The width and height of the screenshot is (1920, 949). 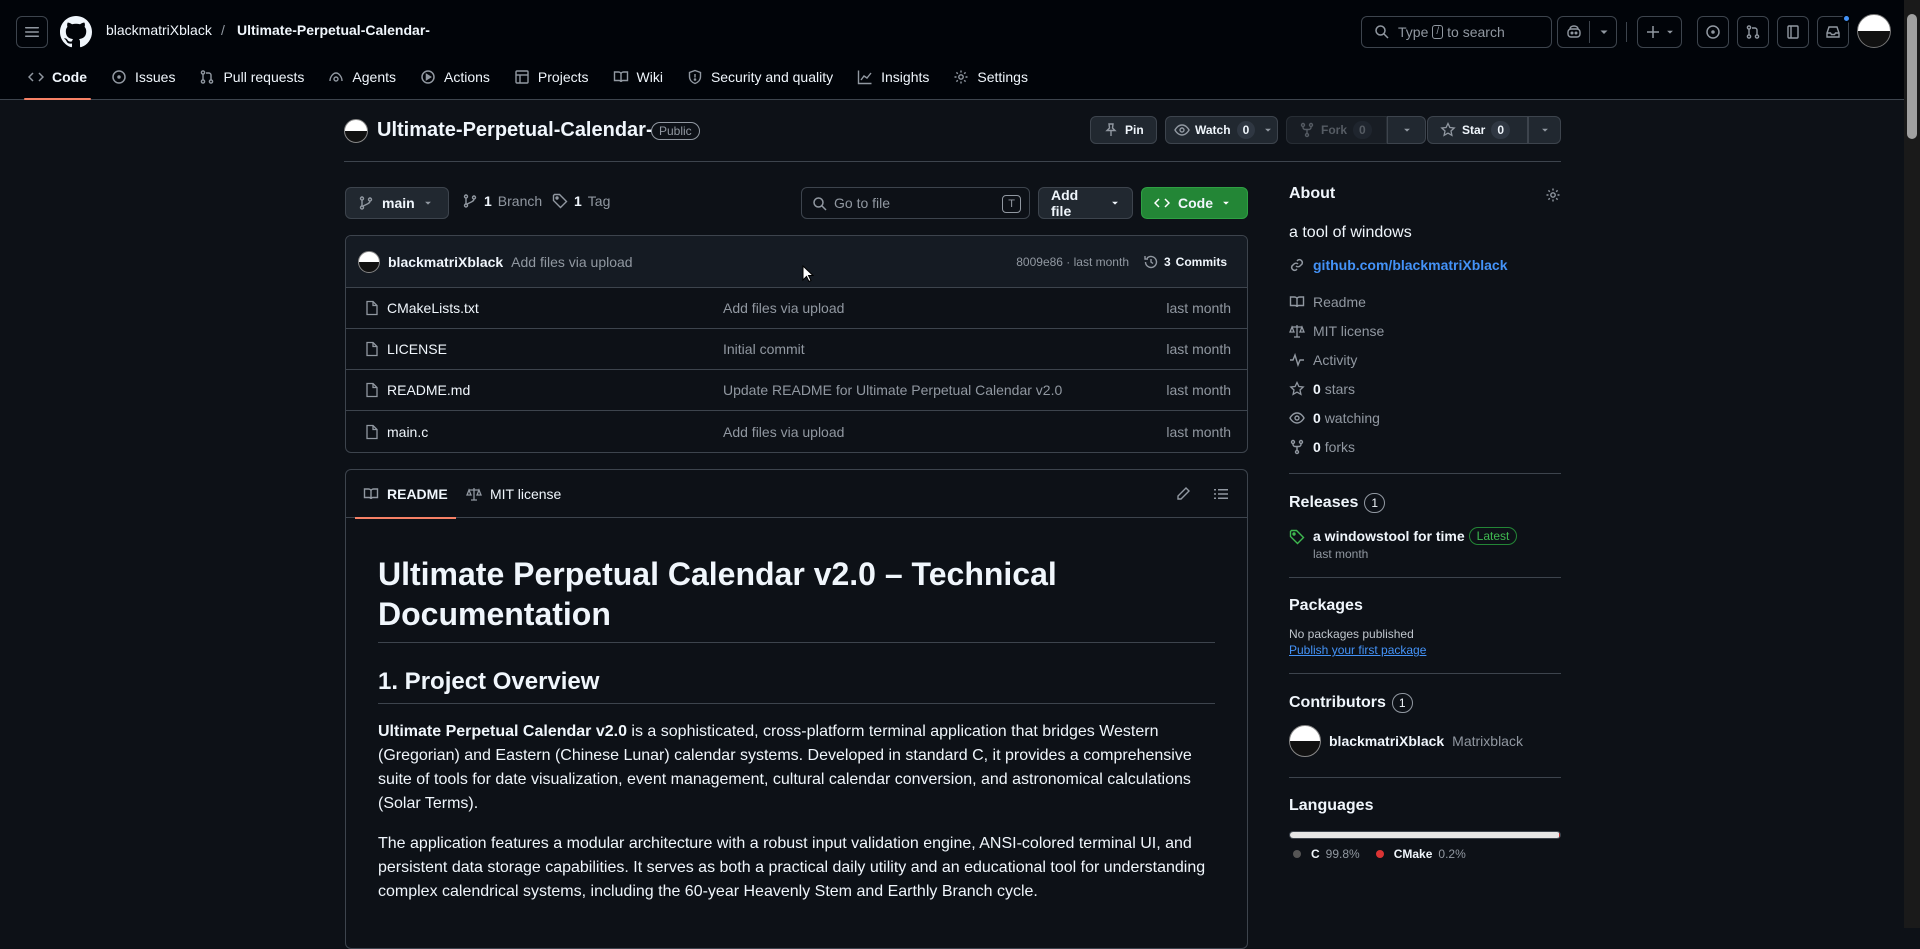 What do you see at coordinates (397, 203) in the screenshot?
I see `branch-selector: main` at bounding box center [397, 203].